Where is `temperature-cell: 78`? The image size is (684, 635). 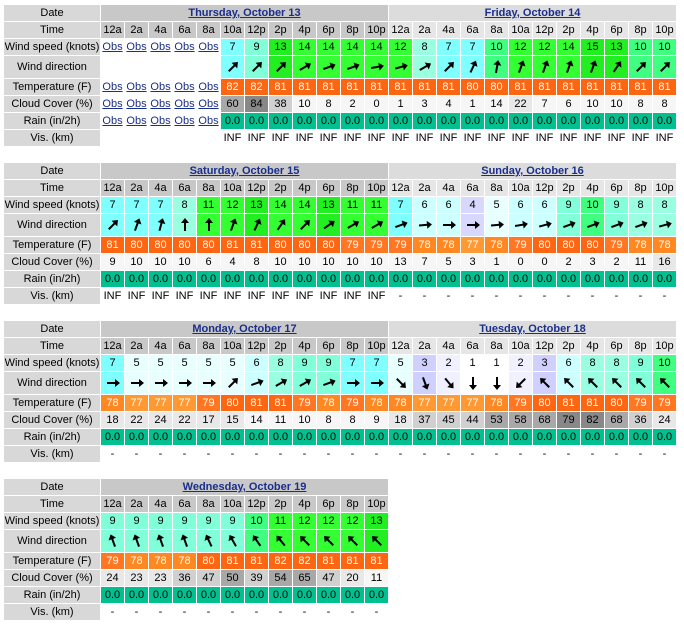 temperature-cell: 78 is located at coordinates (400, 403).